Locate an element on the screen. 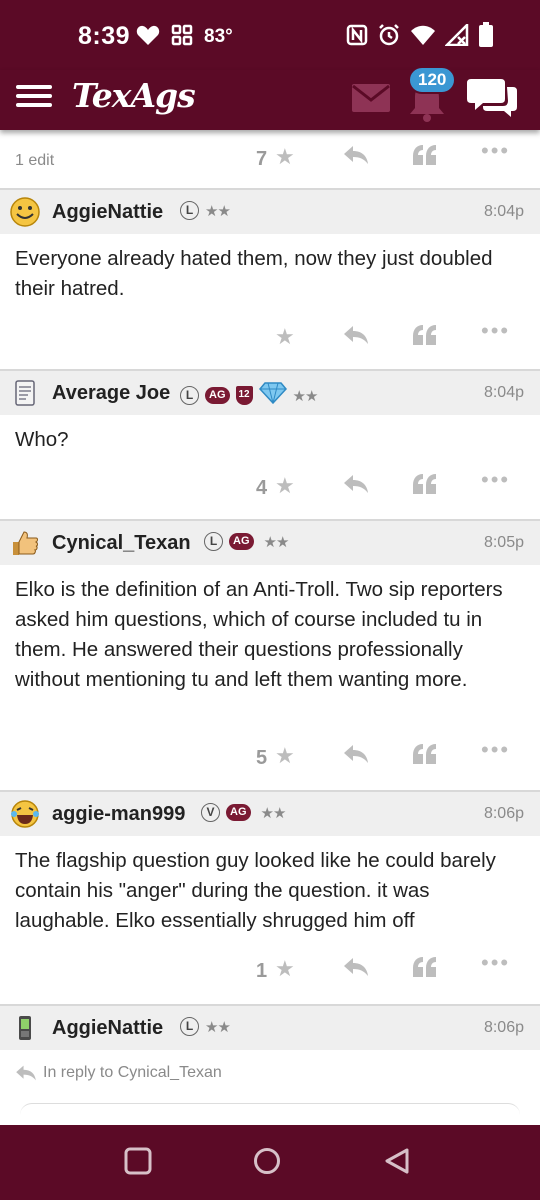 This screenshot has height=1200, width=540. veteran-badge: V is located at coordinates (210, 812).